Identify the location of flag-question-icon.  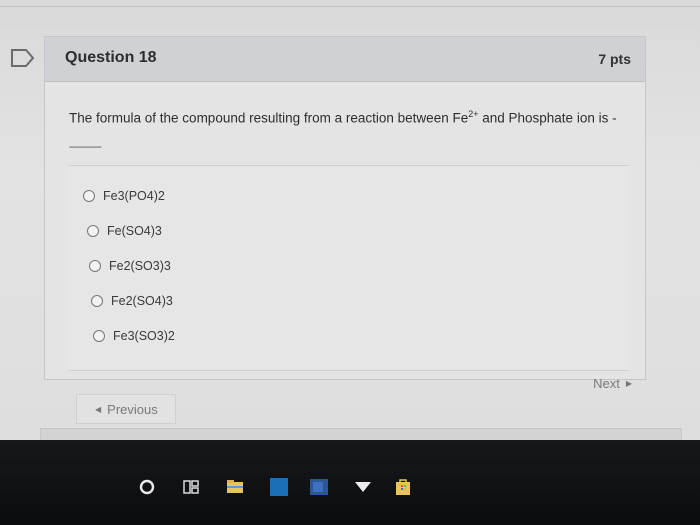
(23, 58).